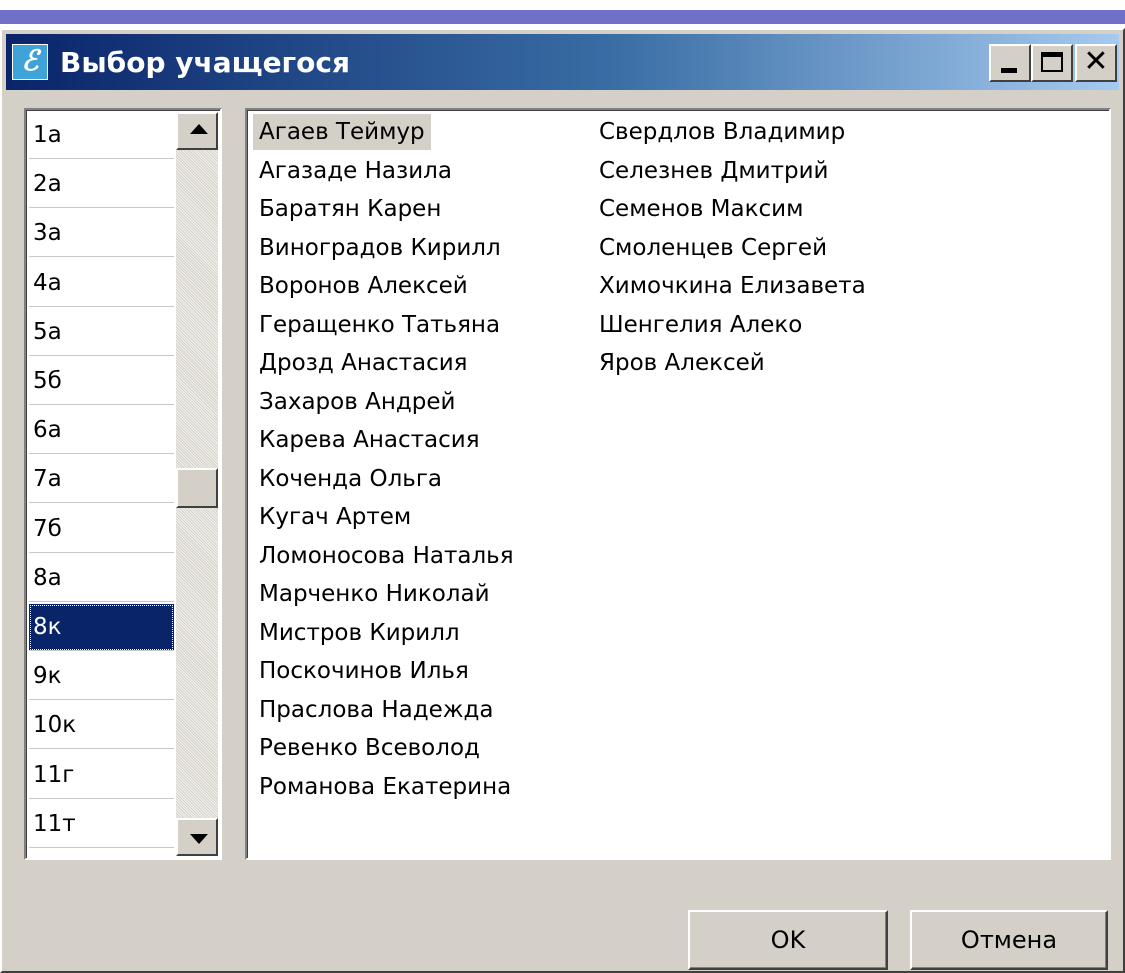  I want to click on class-list-item: 6а, so click(101, 431).